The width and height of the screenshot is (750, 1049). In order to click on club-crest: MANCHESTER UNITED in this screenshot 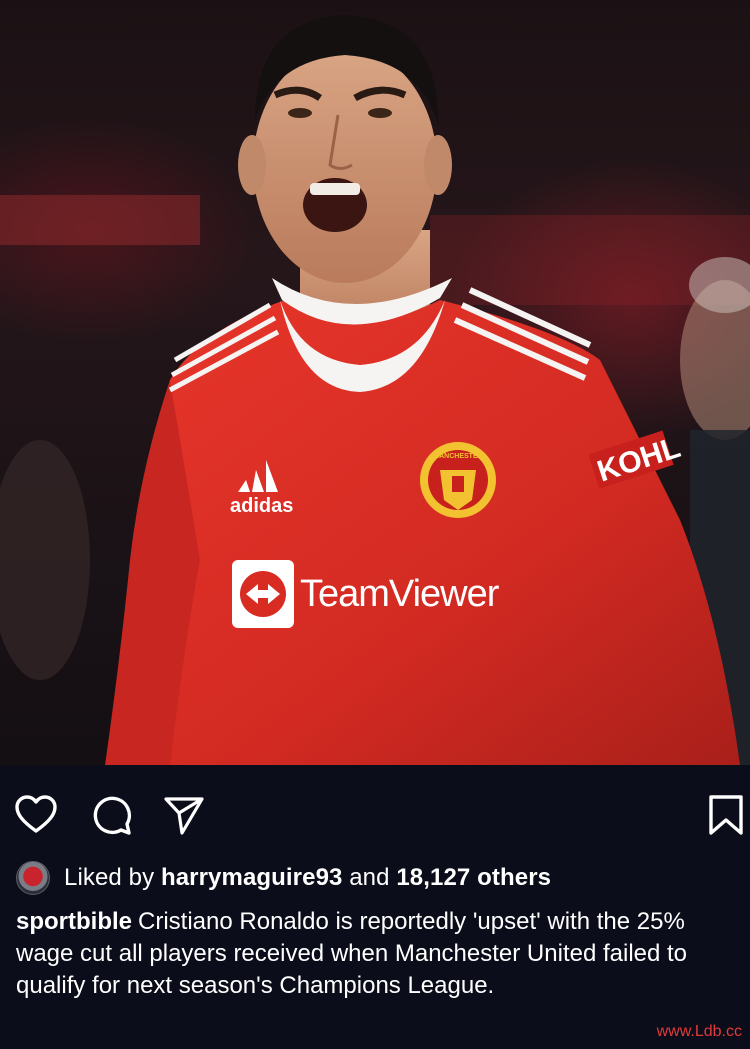, I will do `click(458, 480)`.